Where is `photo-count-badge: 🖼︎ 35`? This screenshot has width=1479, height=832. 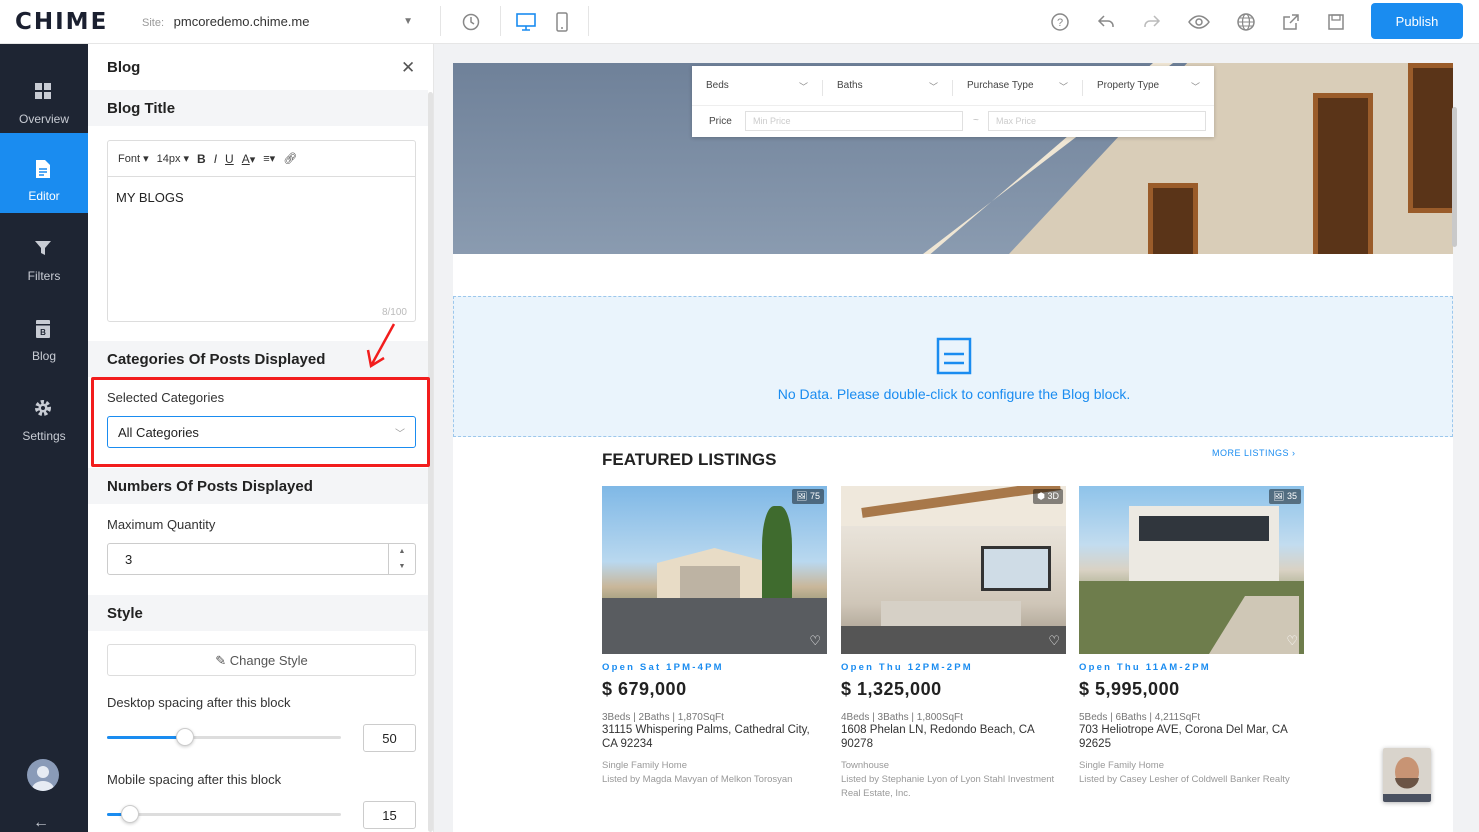
photo-count-badge: 🖼︎ 35 is located at coordinates (1285, 496).